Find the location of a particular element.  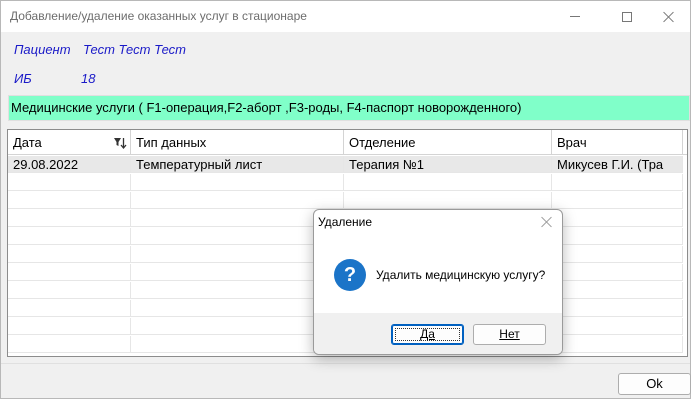

yes-button: Да is located at coordinates (427, 334).